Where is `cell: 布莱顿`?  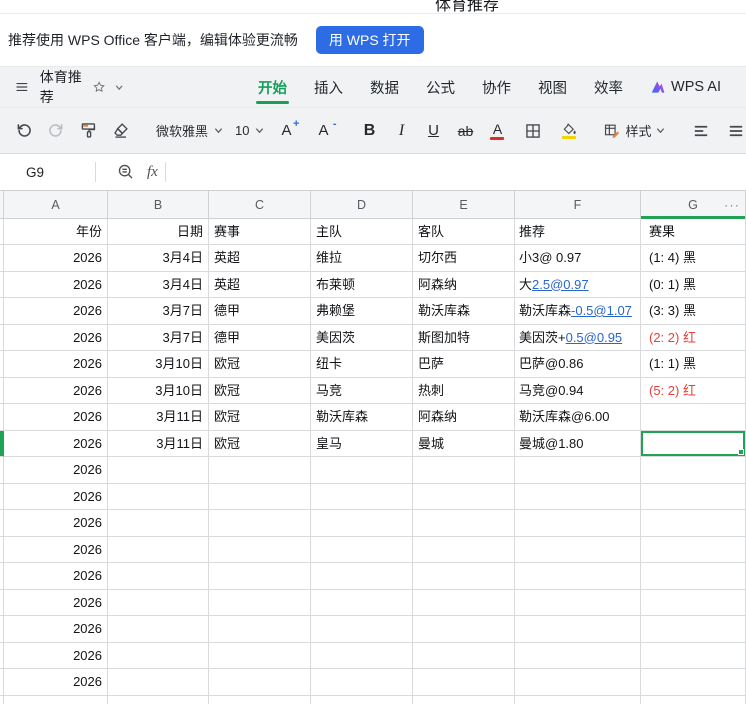
cell: 布莱顿 is located at coordinates (362, 284).